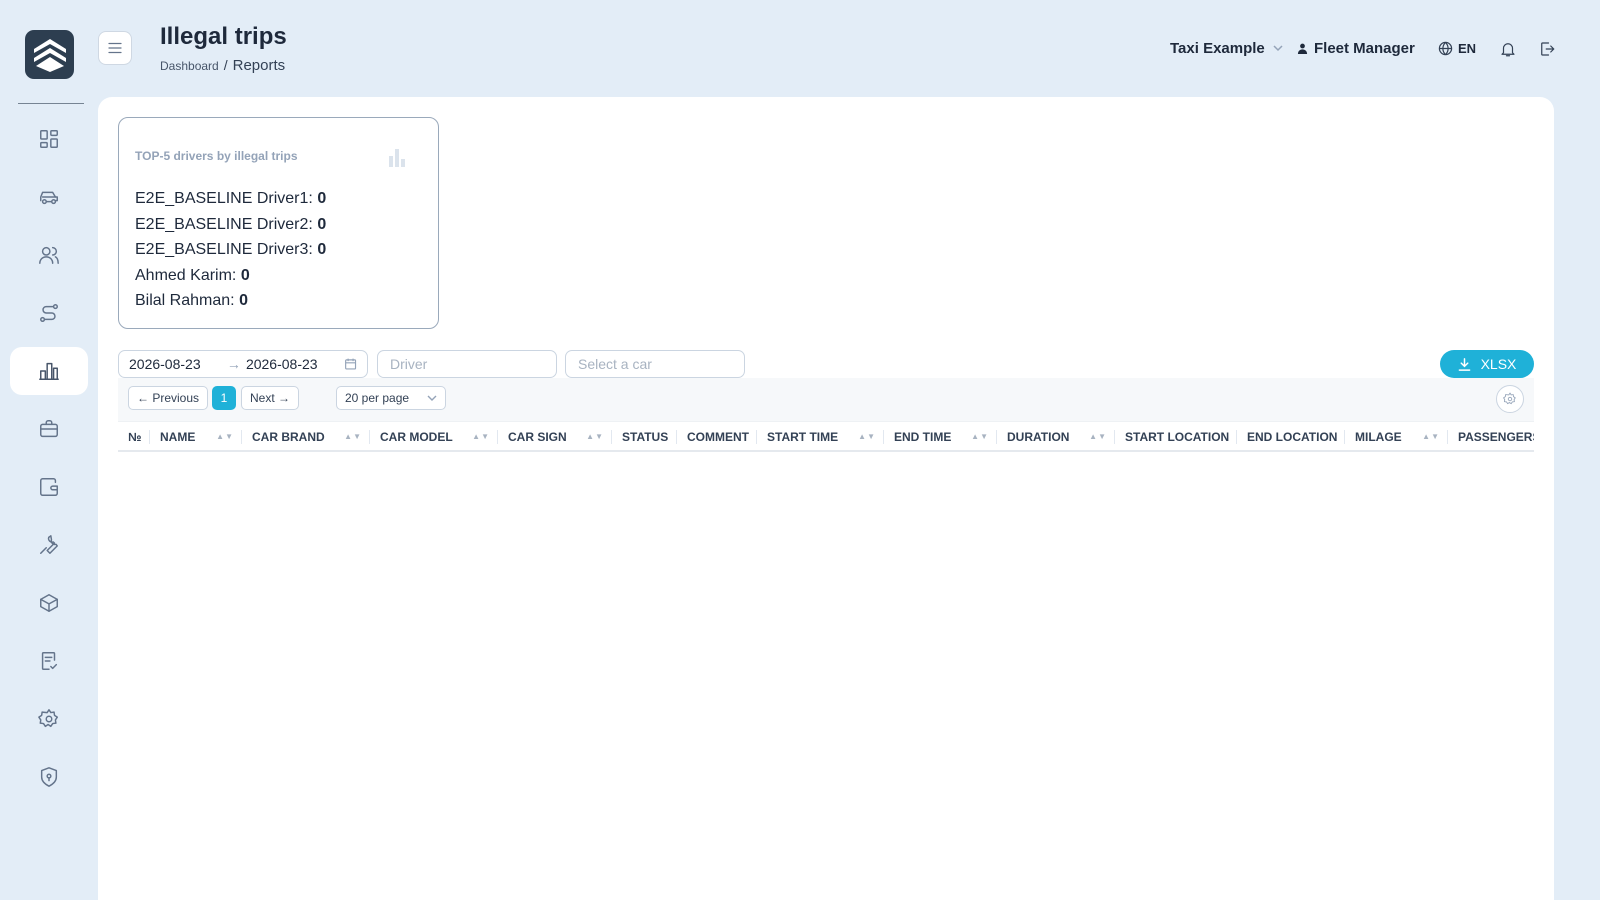 The width and height of the screenshot is (1600, 900). What do you see at coordinates (1498, 364) in the screenshot?
I see `export-xlsx-label: XLSX` at bounding box center [1498, 364].